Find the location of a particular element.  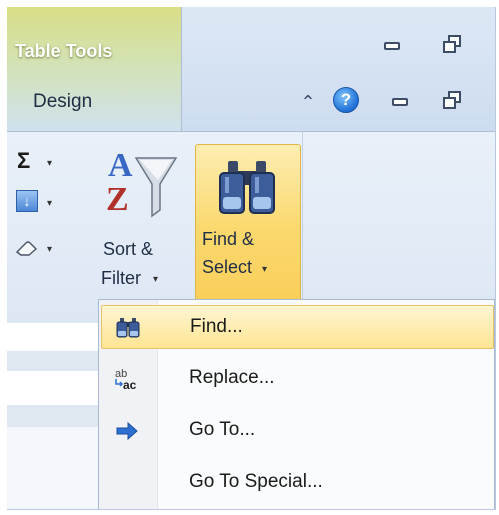

sheet-header-fragment is located at coordinates (53, 416).